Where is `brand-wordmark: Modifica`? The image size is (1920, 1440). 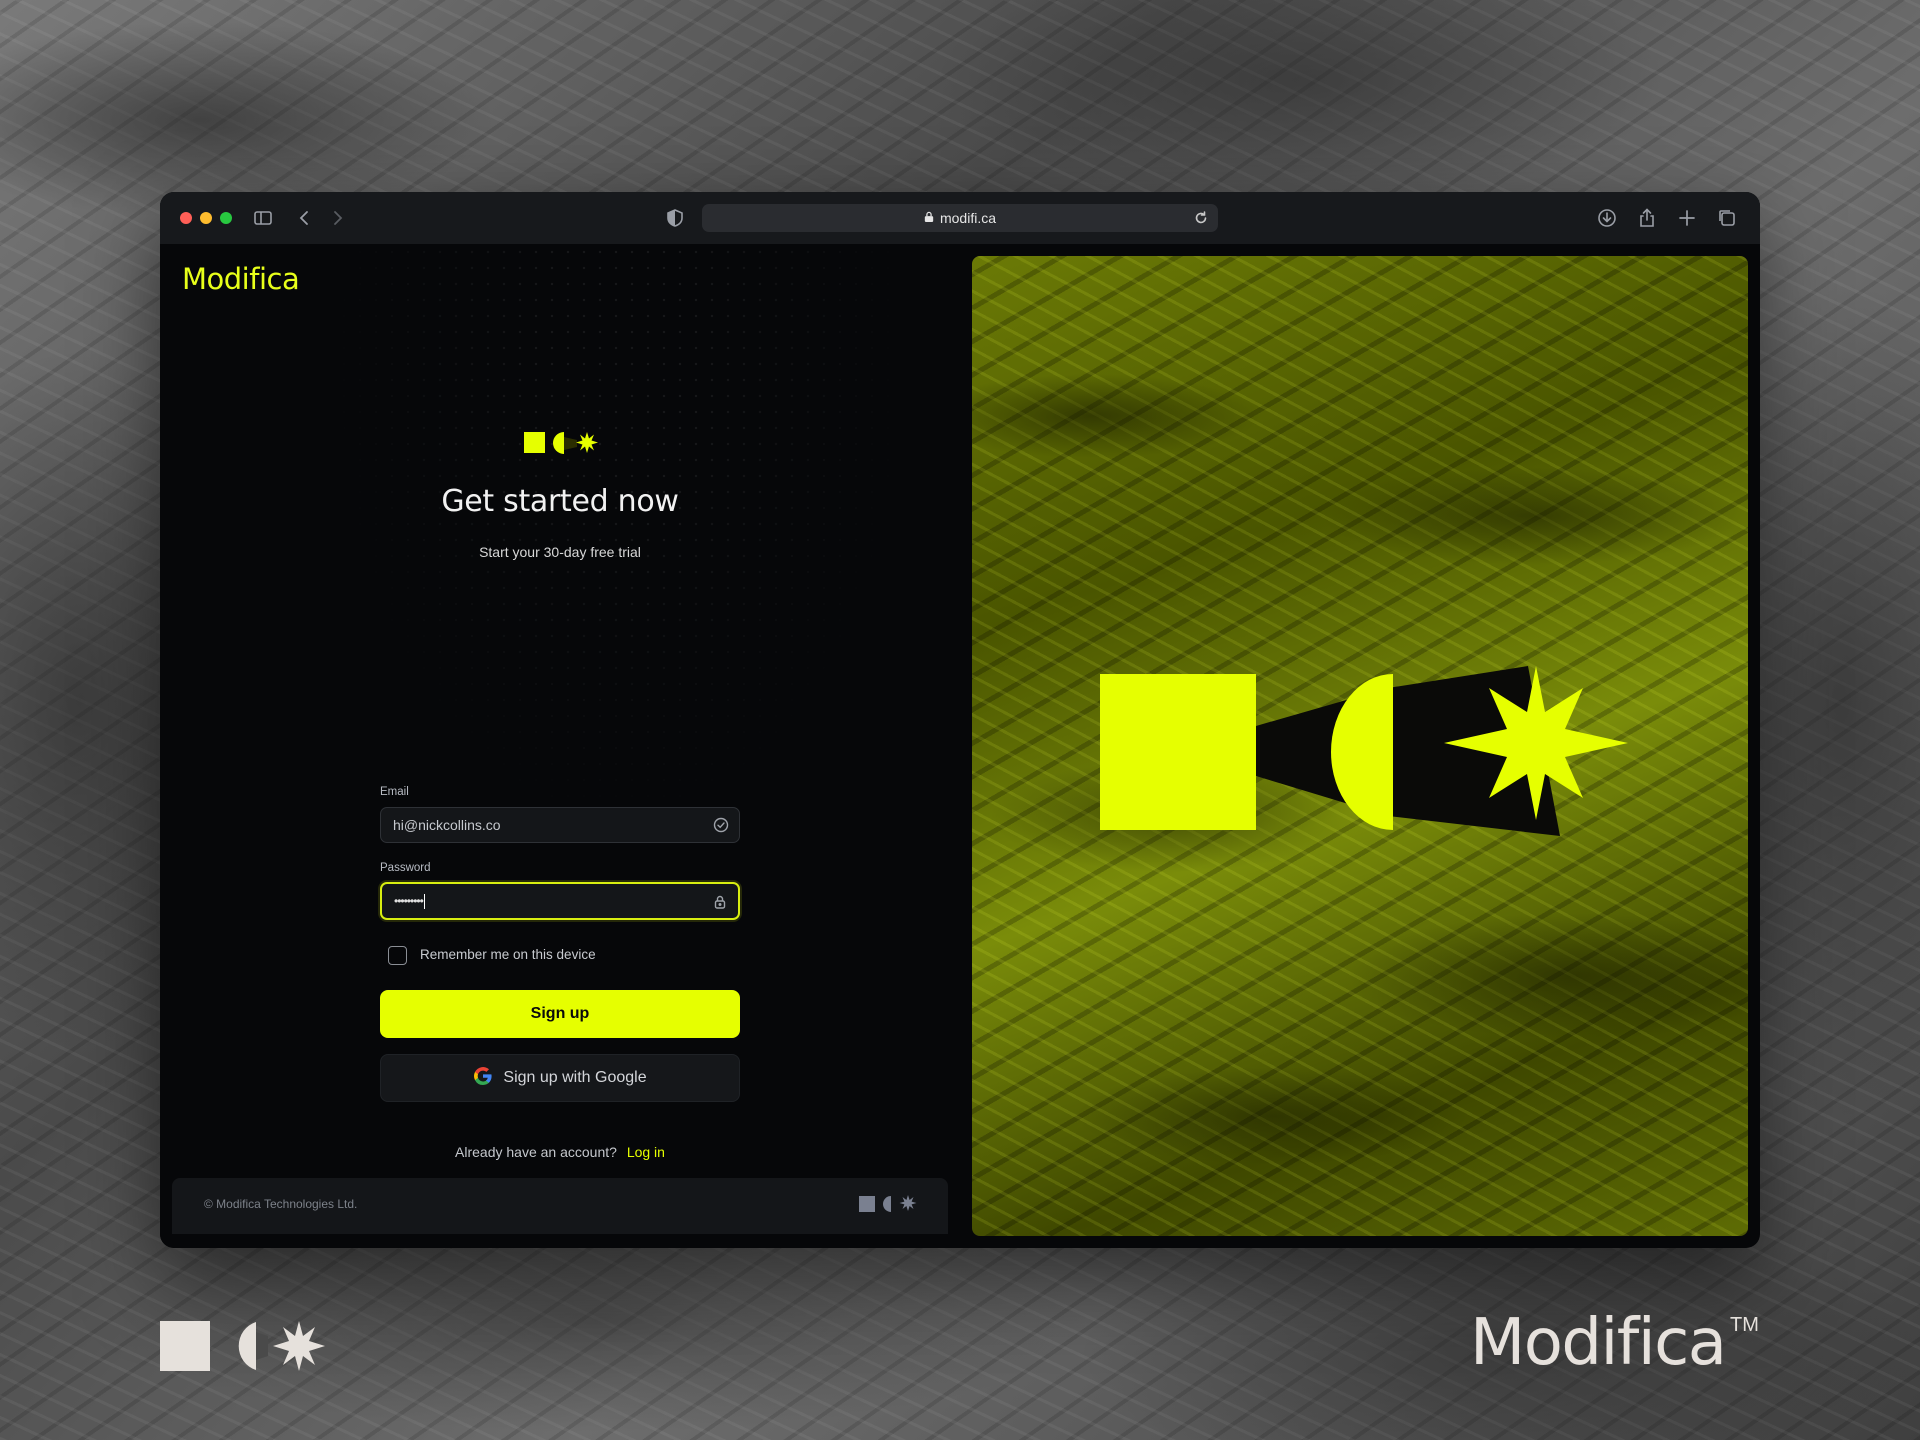
brand-wordmark: Modifica is located at coordinates (1598, 1343).